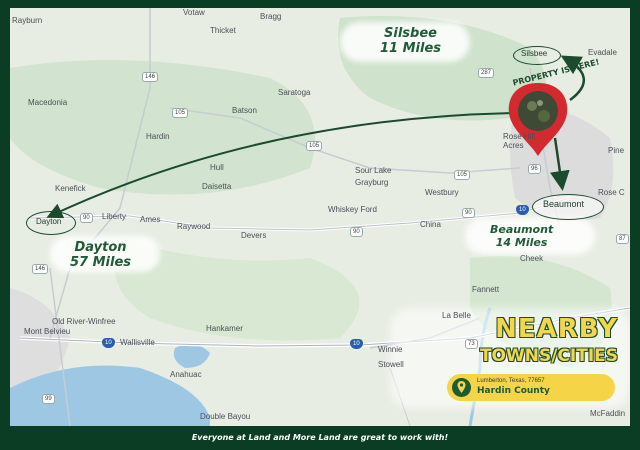  Describe the element at coordinates (27, 20) in the screenshot. I see `town-rayburn: Rayburn` at that location.